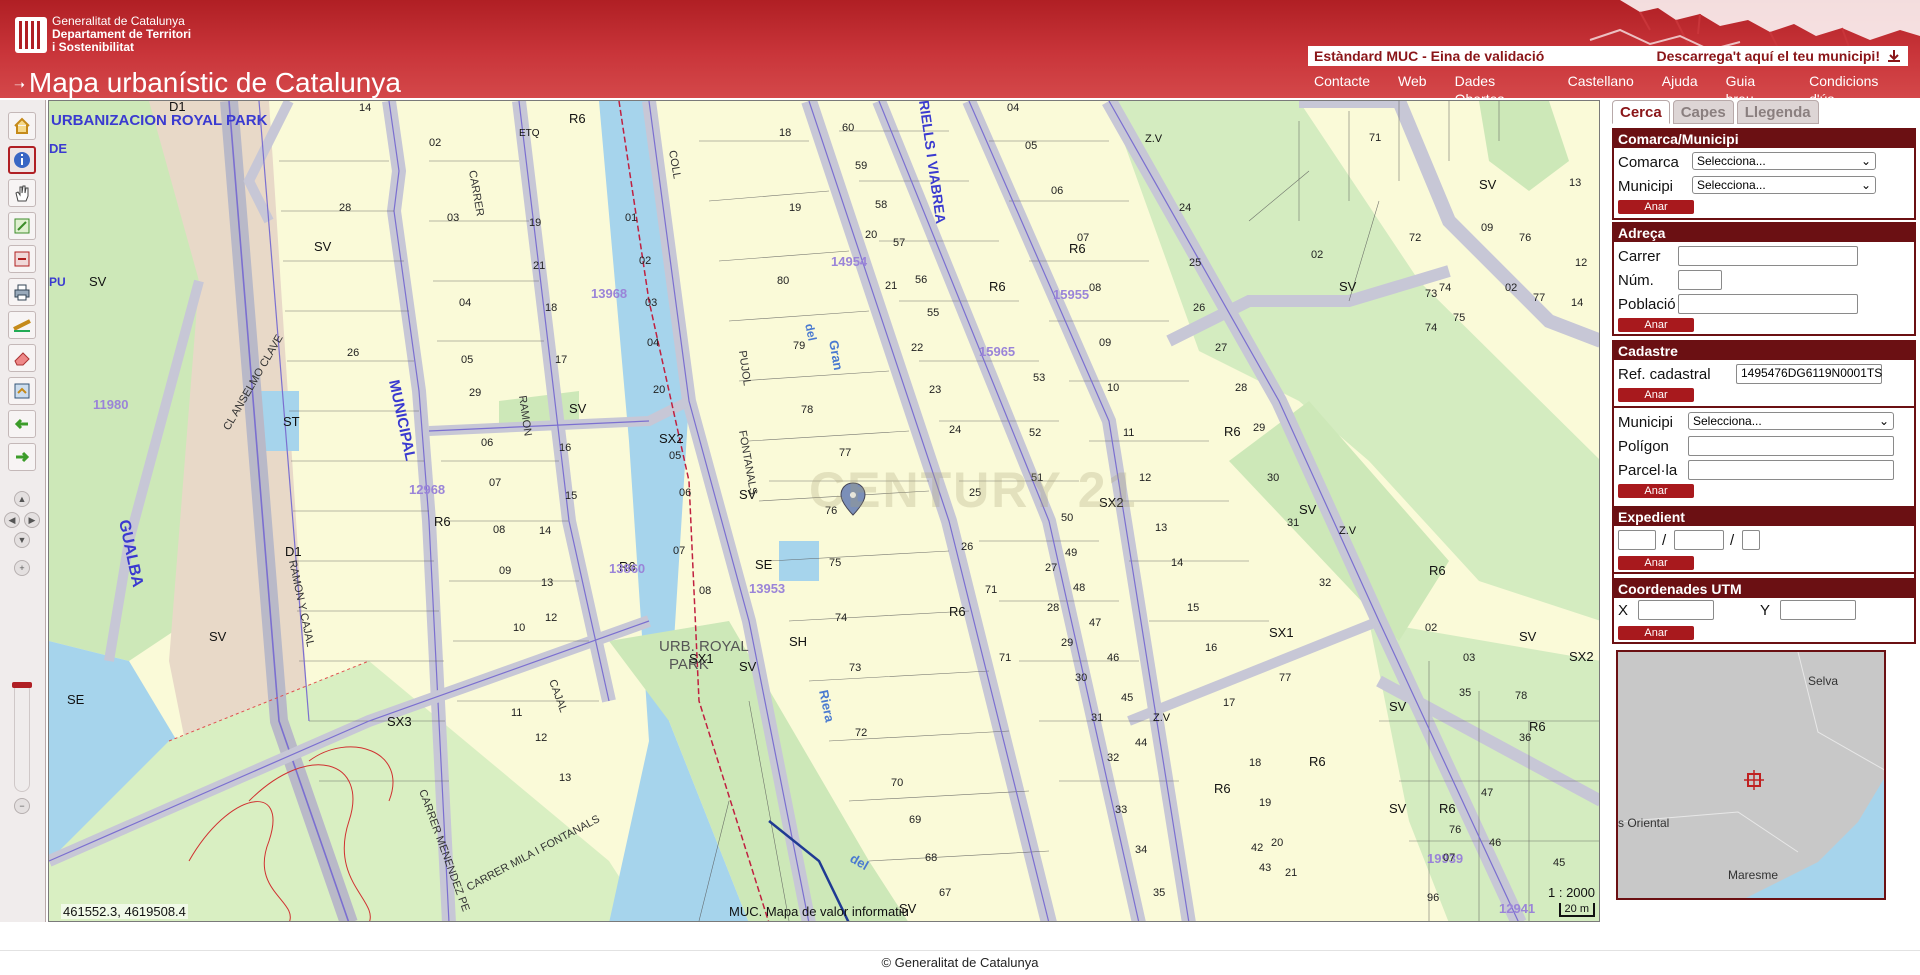 Image resolution: width=1920 pixels, height=975 pixels. I want to click on info-icon, so click(22, 160).